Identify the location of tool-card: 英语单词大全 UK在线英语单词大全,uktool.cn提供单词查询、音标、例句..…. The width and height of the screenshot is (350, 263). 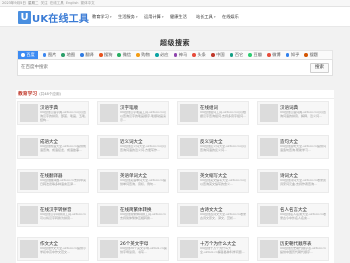
(133, 181).